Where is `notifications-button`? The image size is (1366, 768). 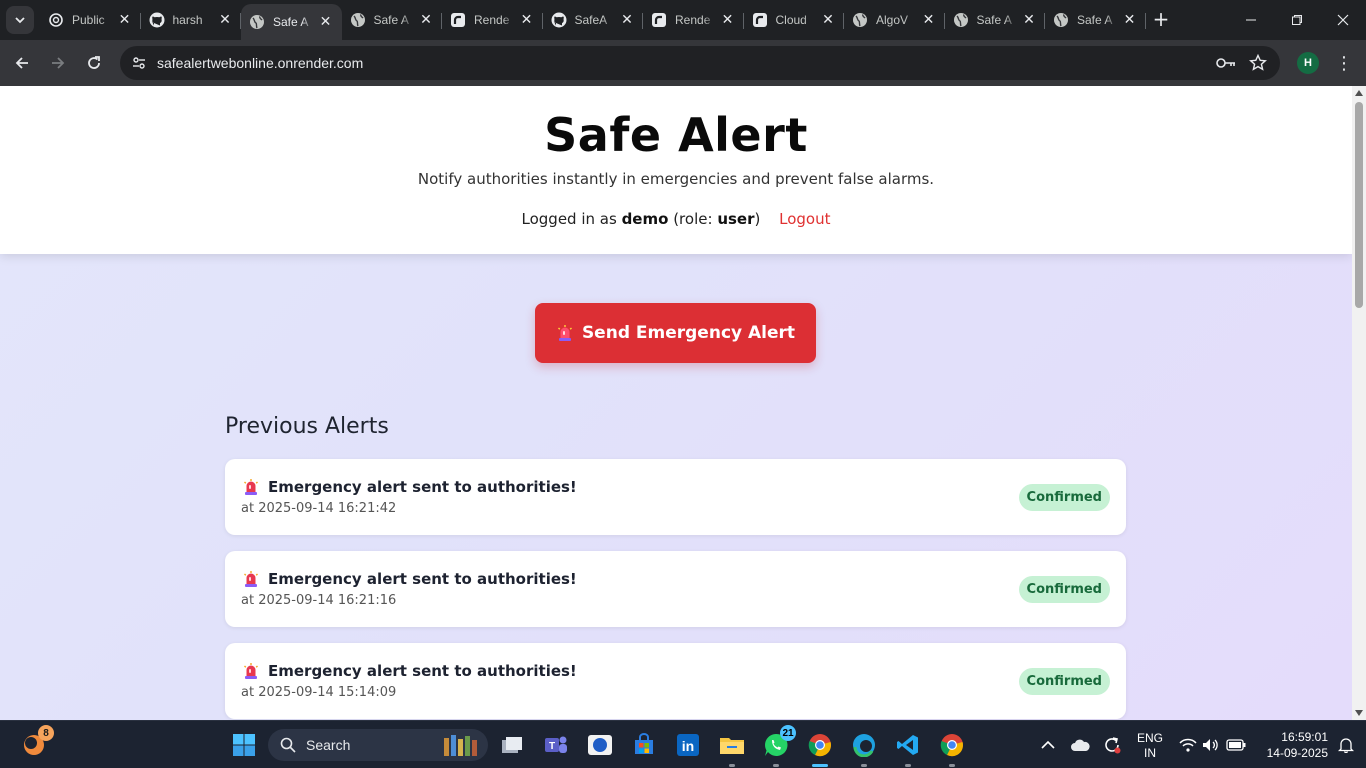
notifications-button is located at coordinates (1346, 745).